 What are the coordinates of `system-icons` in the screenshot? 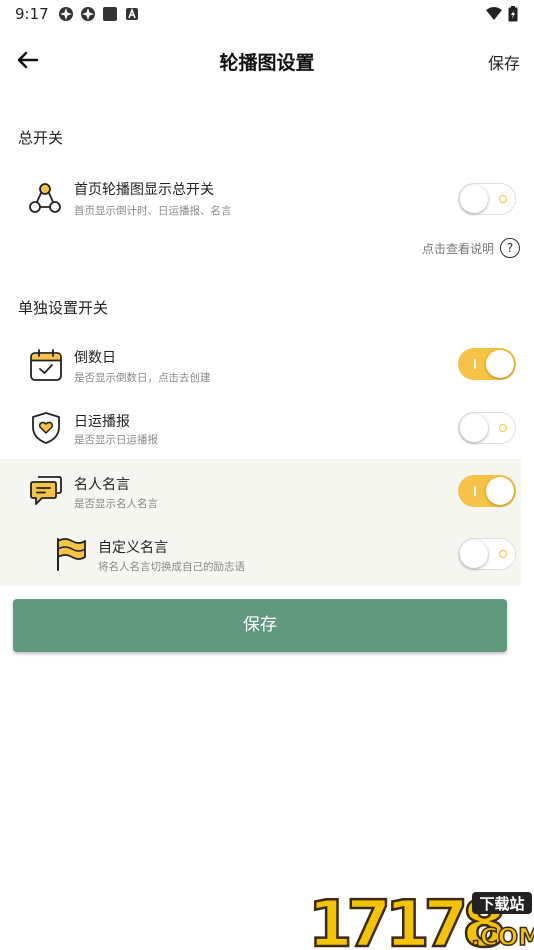 It's located at (502, 14).